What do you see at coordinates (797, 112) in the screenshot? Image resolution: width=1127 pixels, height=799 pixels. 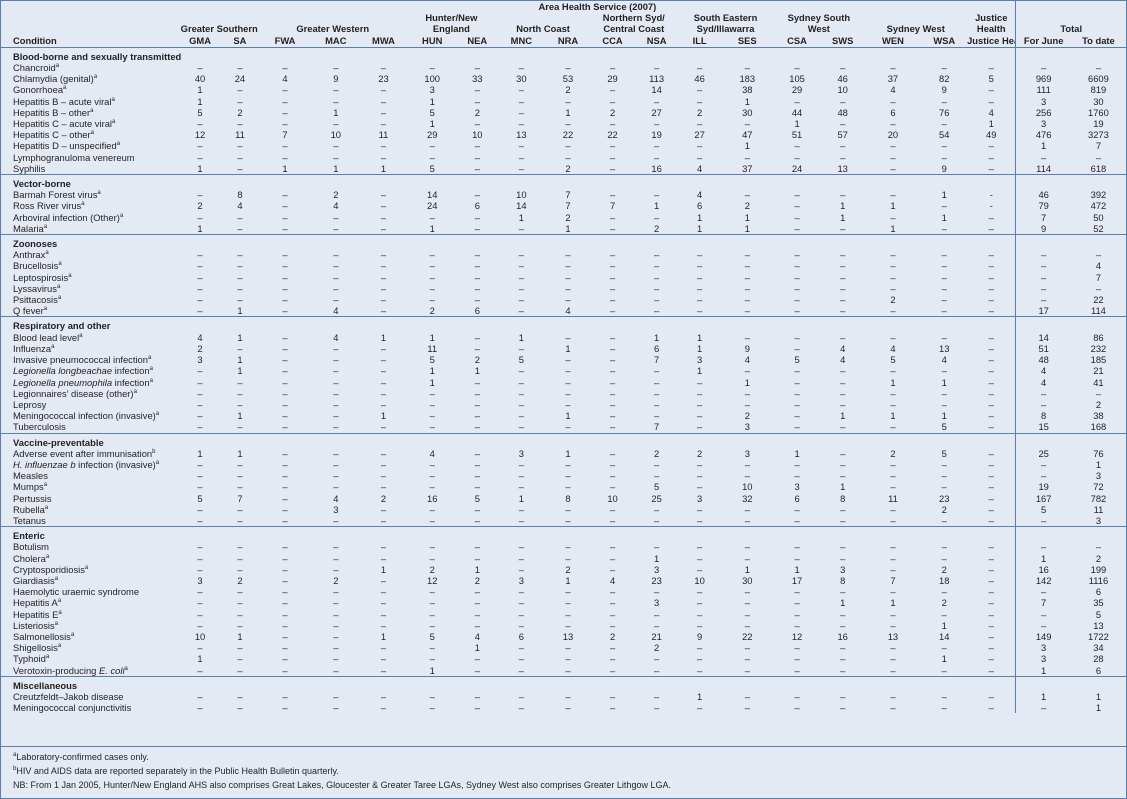 I see `value-cell: 44` at bounding box center [797, 112].